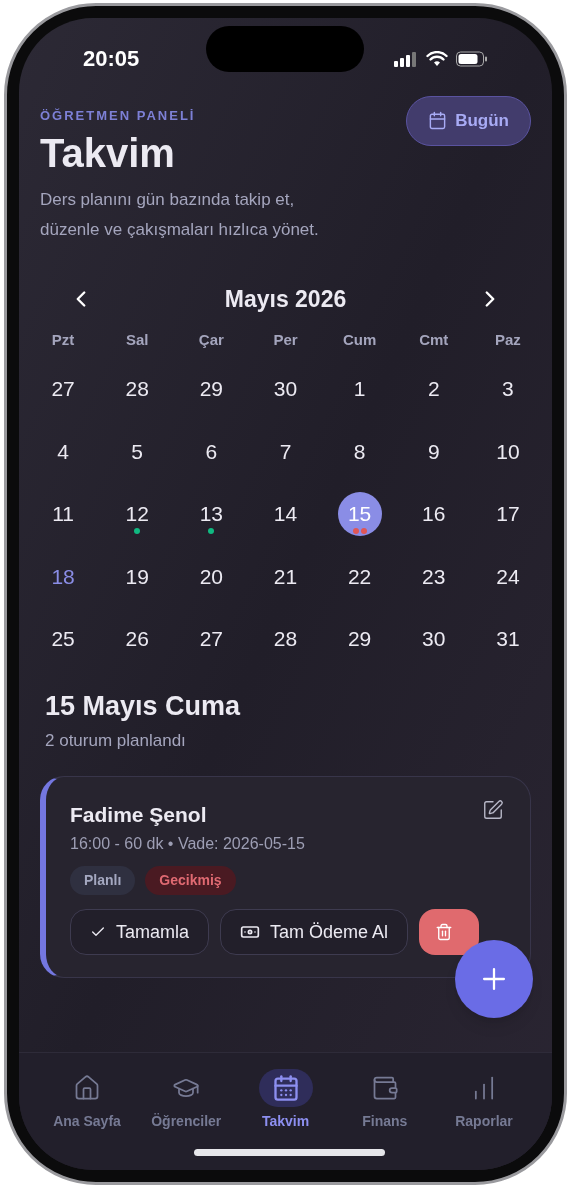  What do you see at coordinates (137, 340) in the screenshot?
I see `weekday-label: Sal` at bounding box center [137, 340].